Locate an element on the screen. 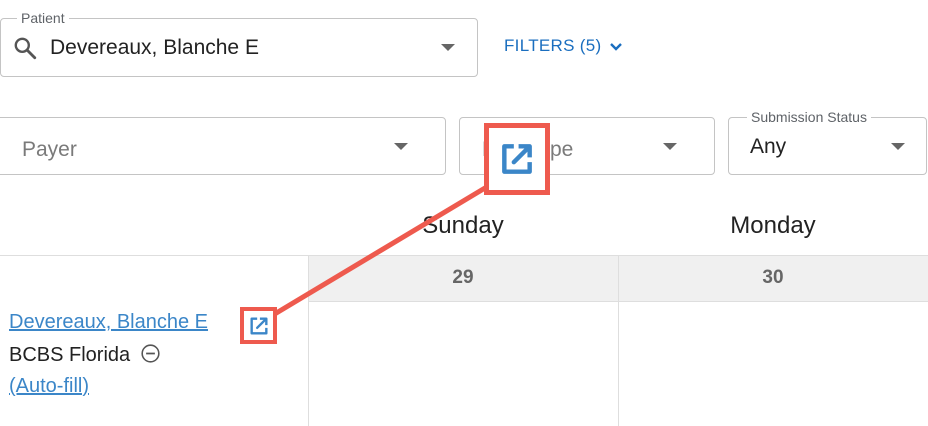 The width and height of the screenshot is (928, 426). patient-field: Patient Devereaux, Blanche E is located at coordinates (239, 43).